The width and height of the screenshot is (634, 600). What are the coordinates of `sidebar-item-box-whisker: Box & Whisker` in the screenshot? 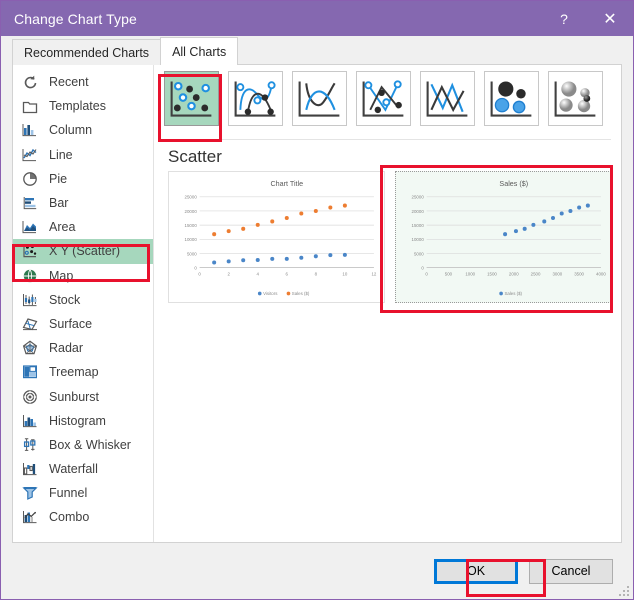 It's located at (83, 445).